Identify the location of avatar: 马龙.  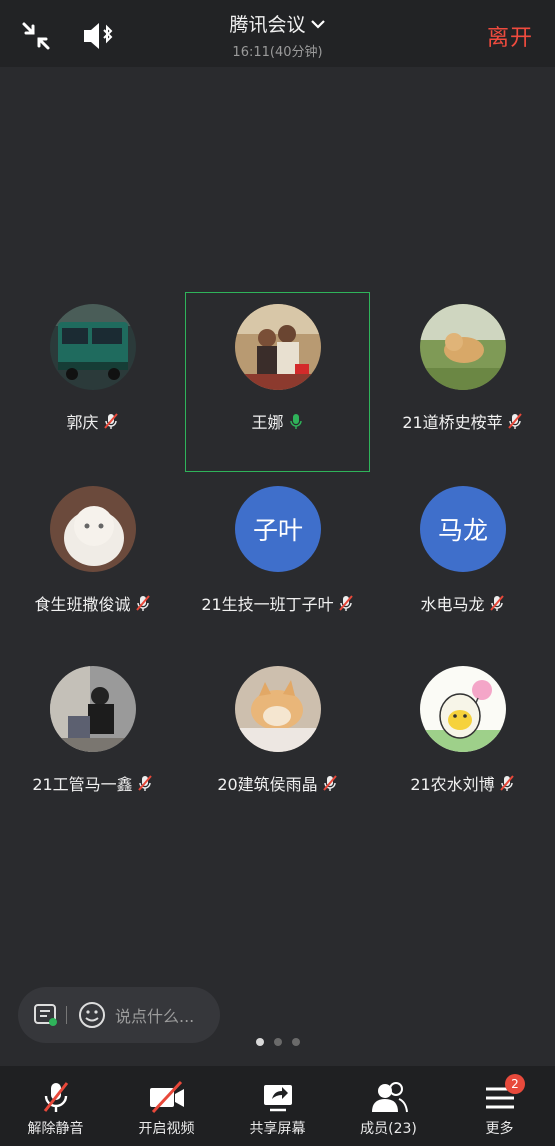
(463, 529).